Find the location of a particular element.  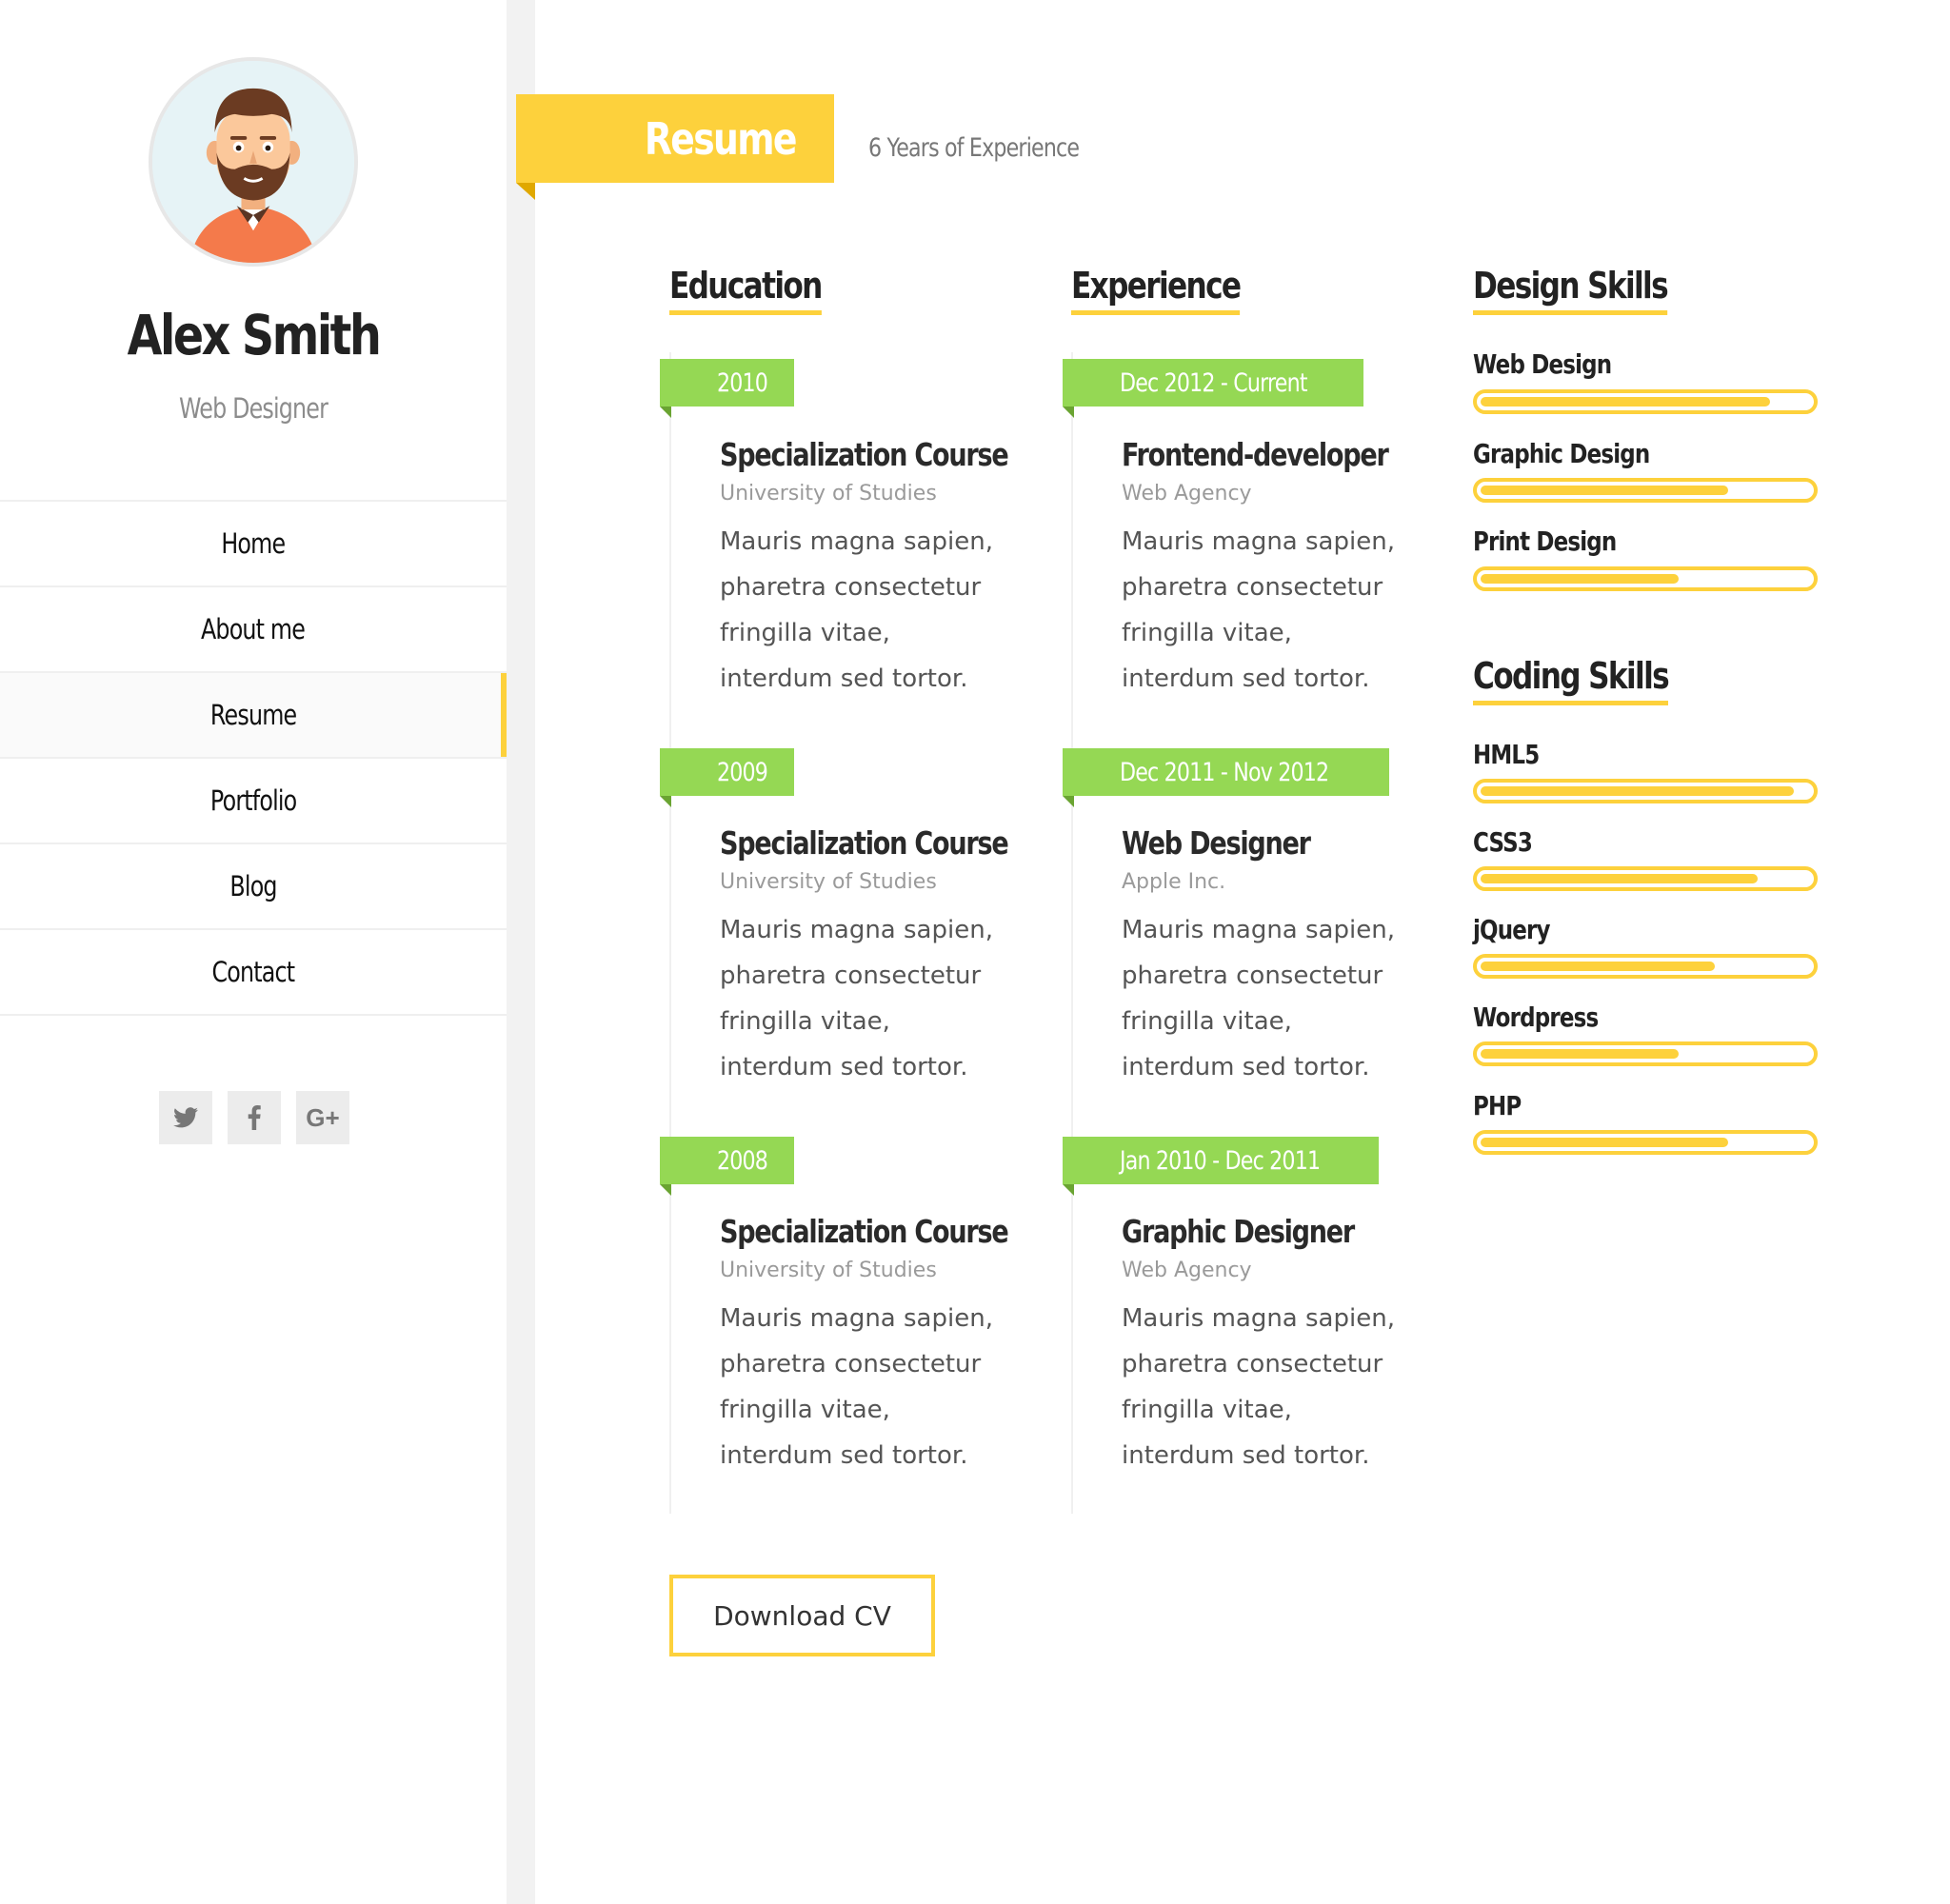

skill-label: jQuery is located at coordinates (1512, 929).